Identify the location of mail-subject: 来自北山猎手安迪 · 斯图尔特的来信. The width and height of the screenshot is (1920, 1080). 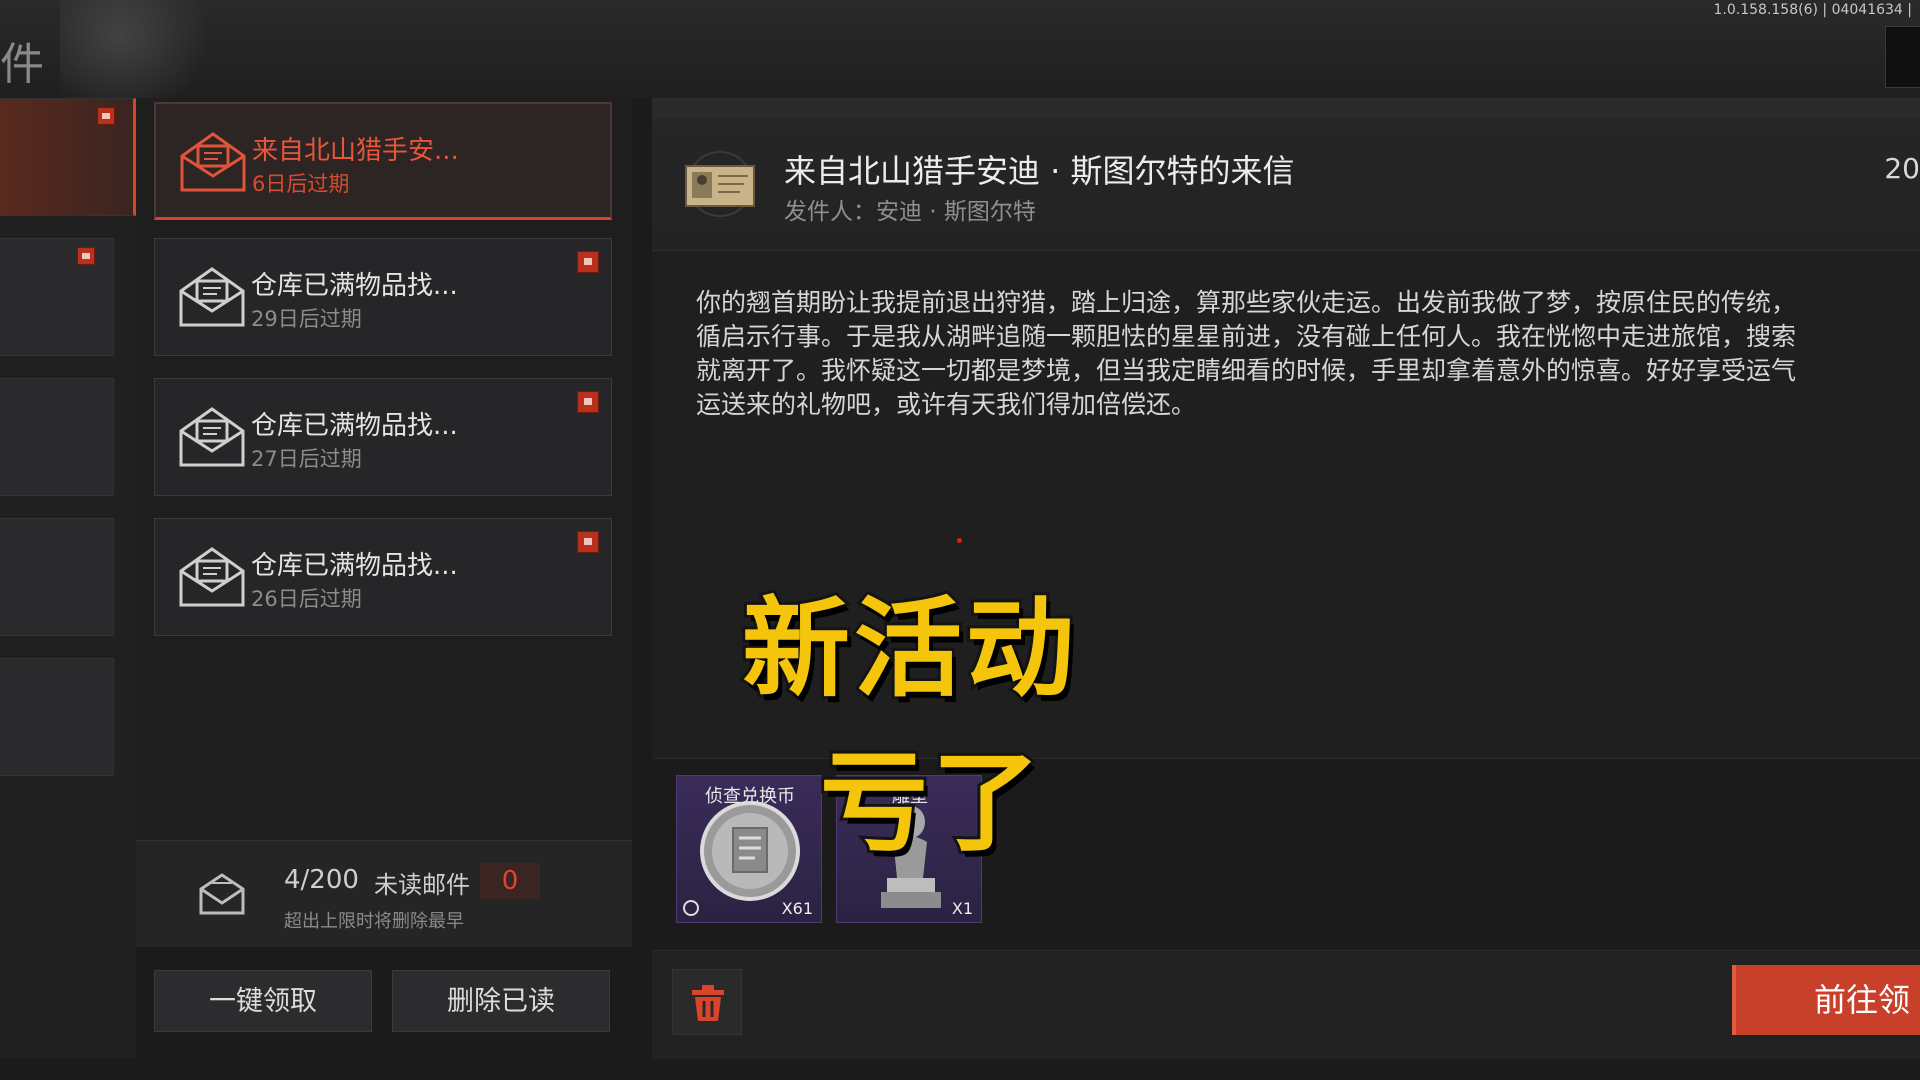
(1039, 171).